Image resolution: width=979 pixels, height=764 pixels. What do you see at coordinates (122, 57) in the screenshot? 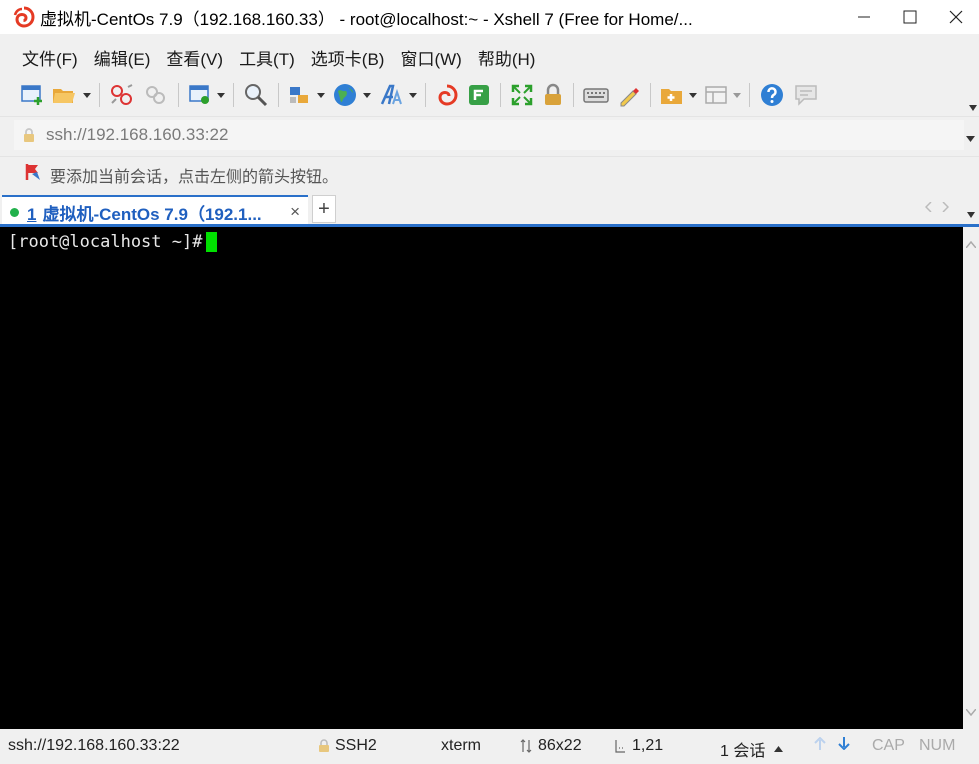
I see `menu-edit: 编辑(E)` at bounding box center [122, 57].